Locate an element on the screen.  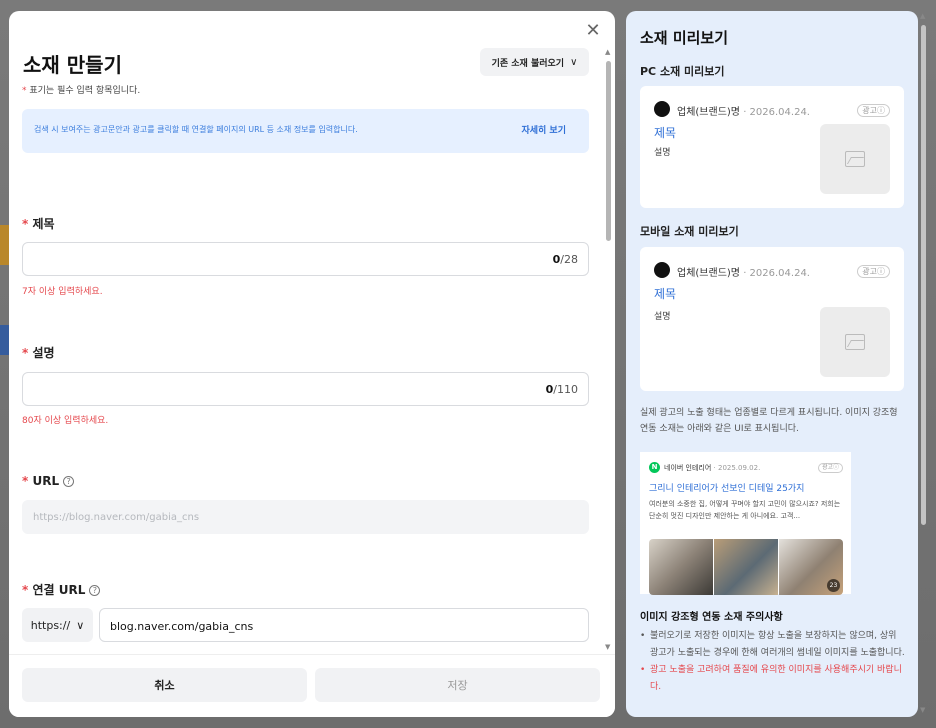
link-url-label-text: 연결 URL is located at coordinates (59, 590).